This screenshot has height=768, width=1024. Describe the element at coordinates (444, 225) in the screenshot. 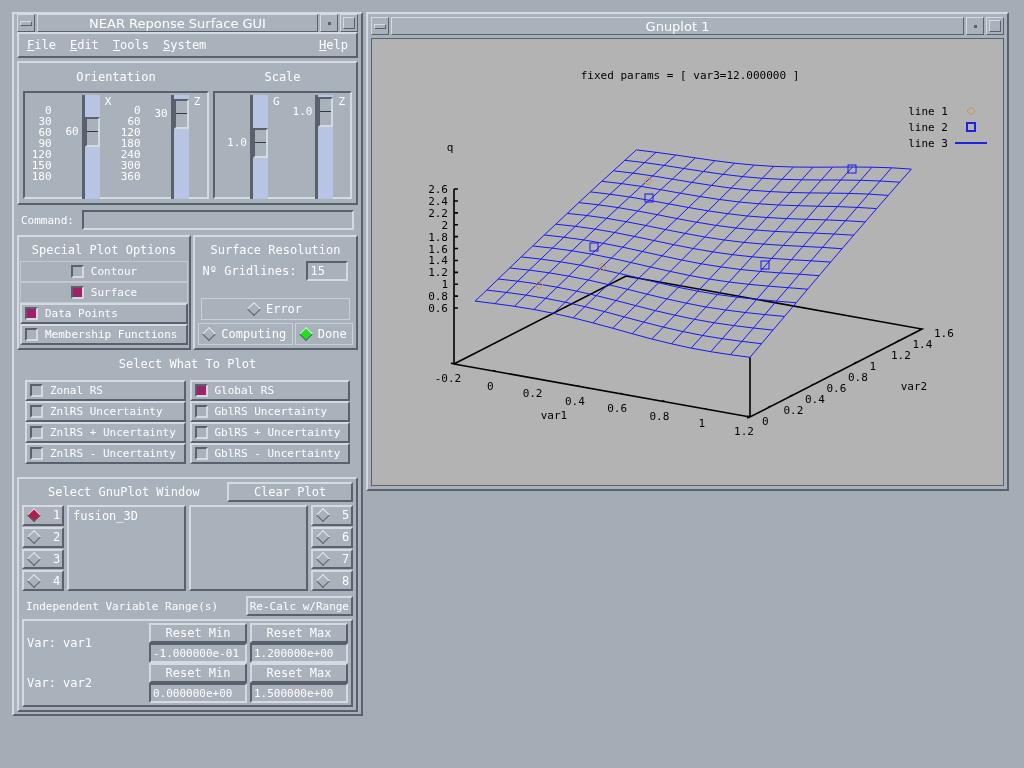

I see `axis-tick-label: 2` at that location.